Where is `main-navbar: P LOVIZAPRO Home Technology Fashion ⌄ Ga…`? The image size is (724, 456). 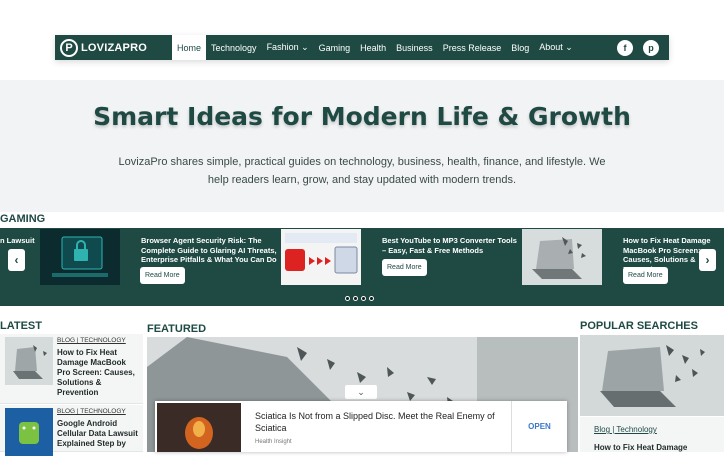 main-navbar: P LOVIZAPRO Home Technology Fashion ⌄ Ga… is located at coordinates (362, 47).